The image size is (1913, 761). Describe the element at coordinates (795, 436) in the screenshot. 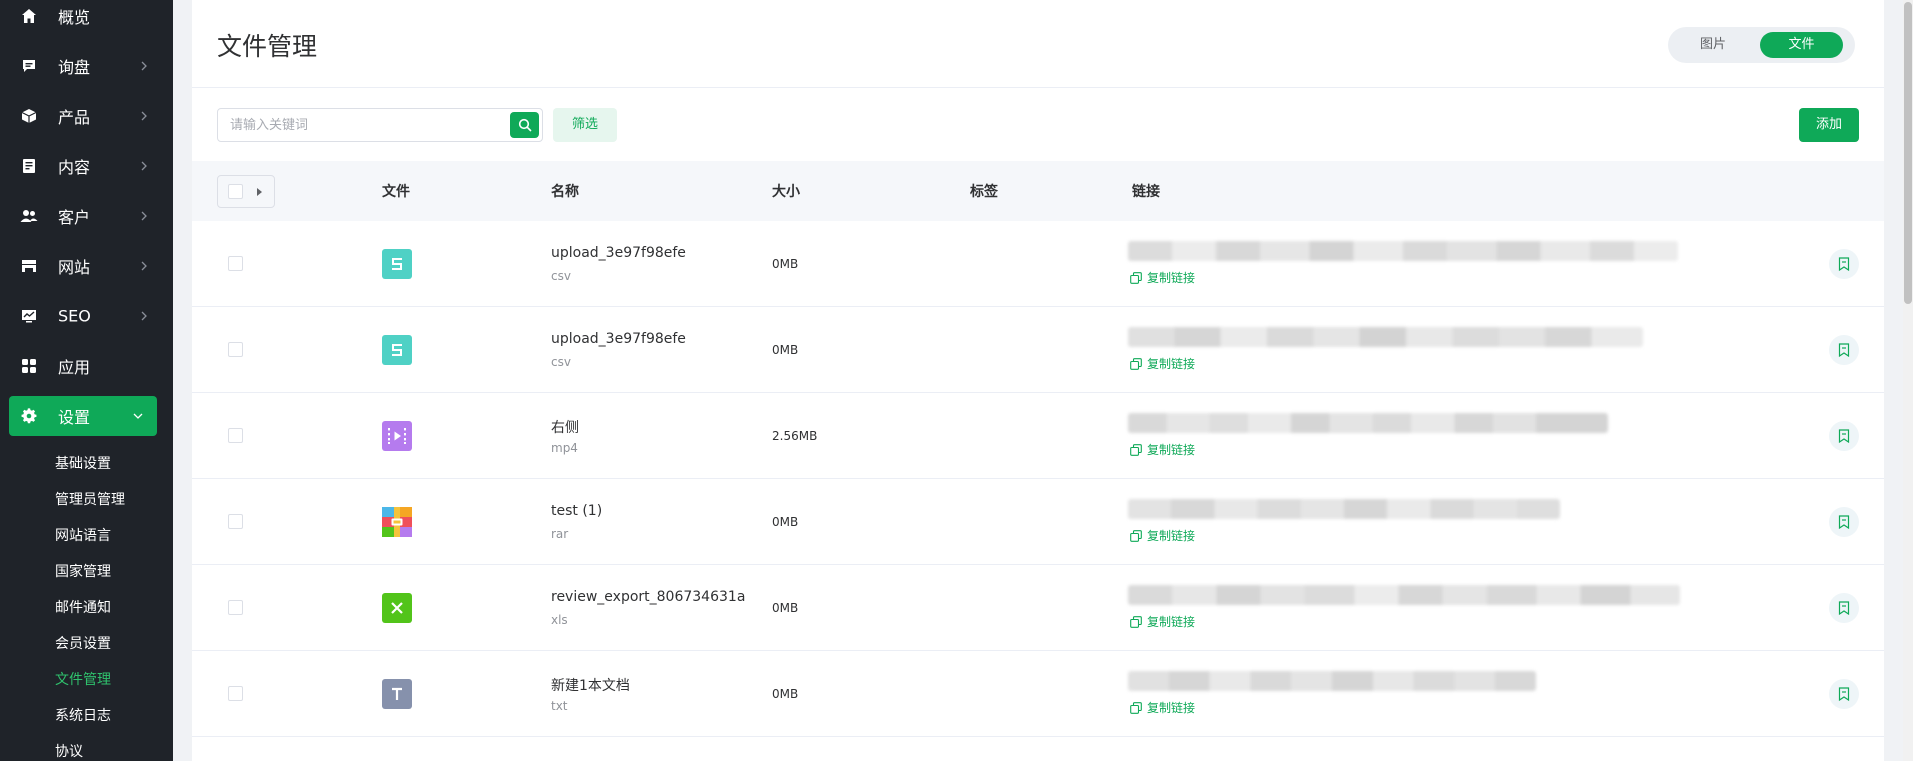

I see `file-size: 2.56MB` at that location.